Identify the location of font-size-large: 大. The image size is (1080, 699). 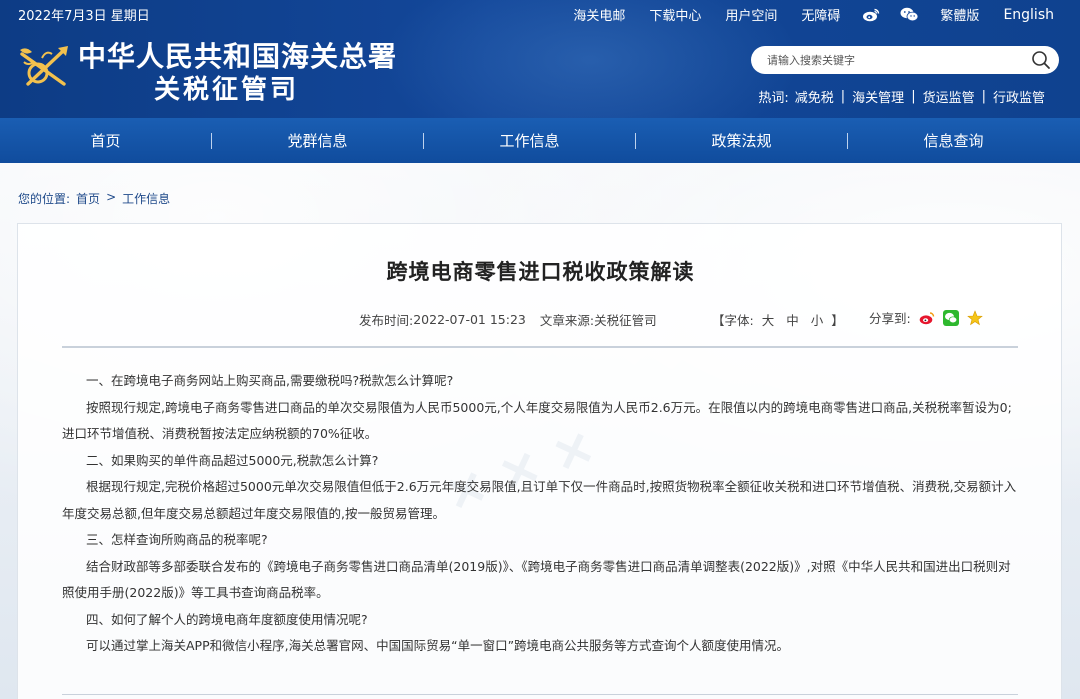
(768, 320).